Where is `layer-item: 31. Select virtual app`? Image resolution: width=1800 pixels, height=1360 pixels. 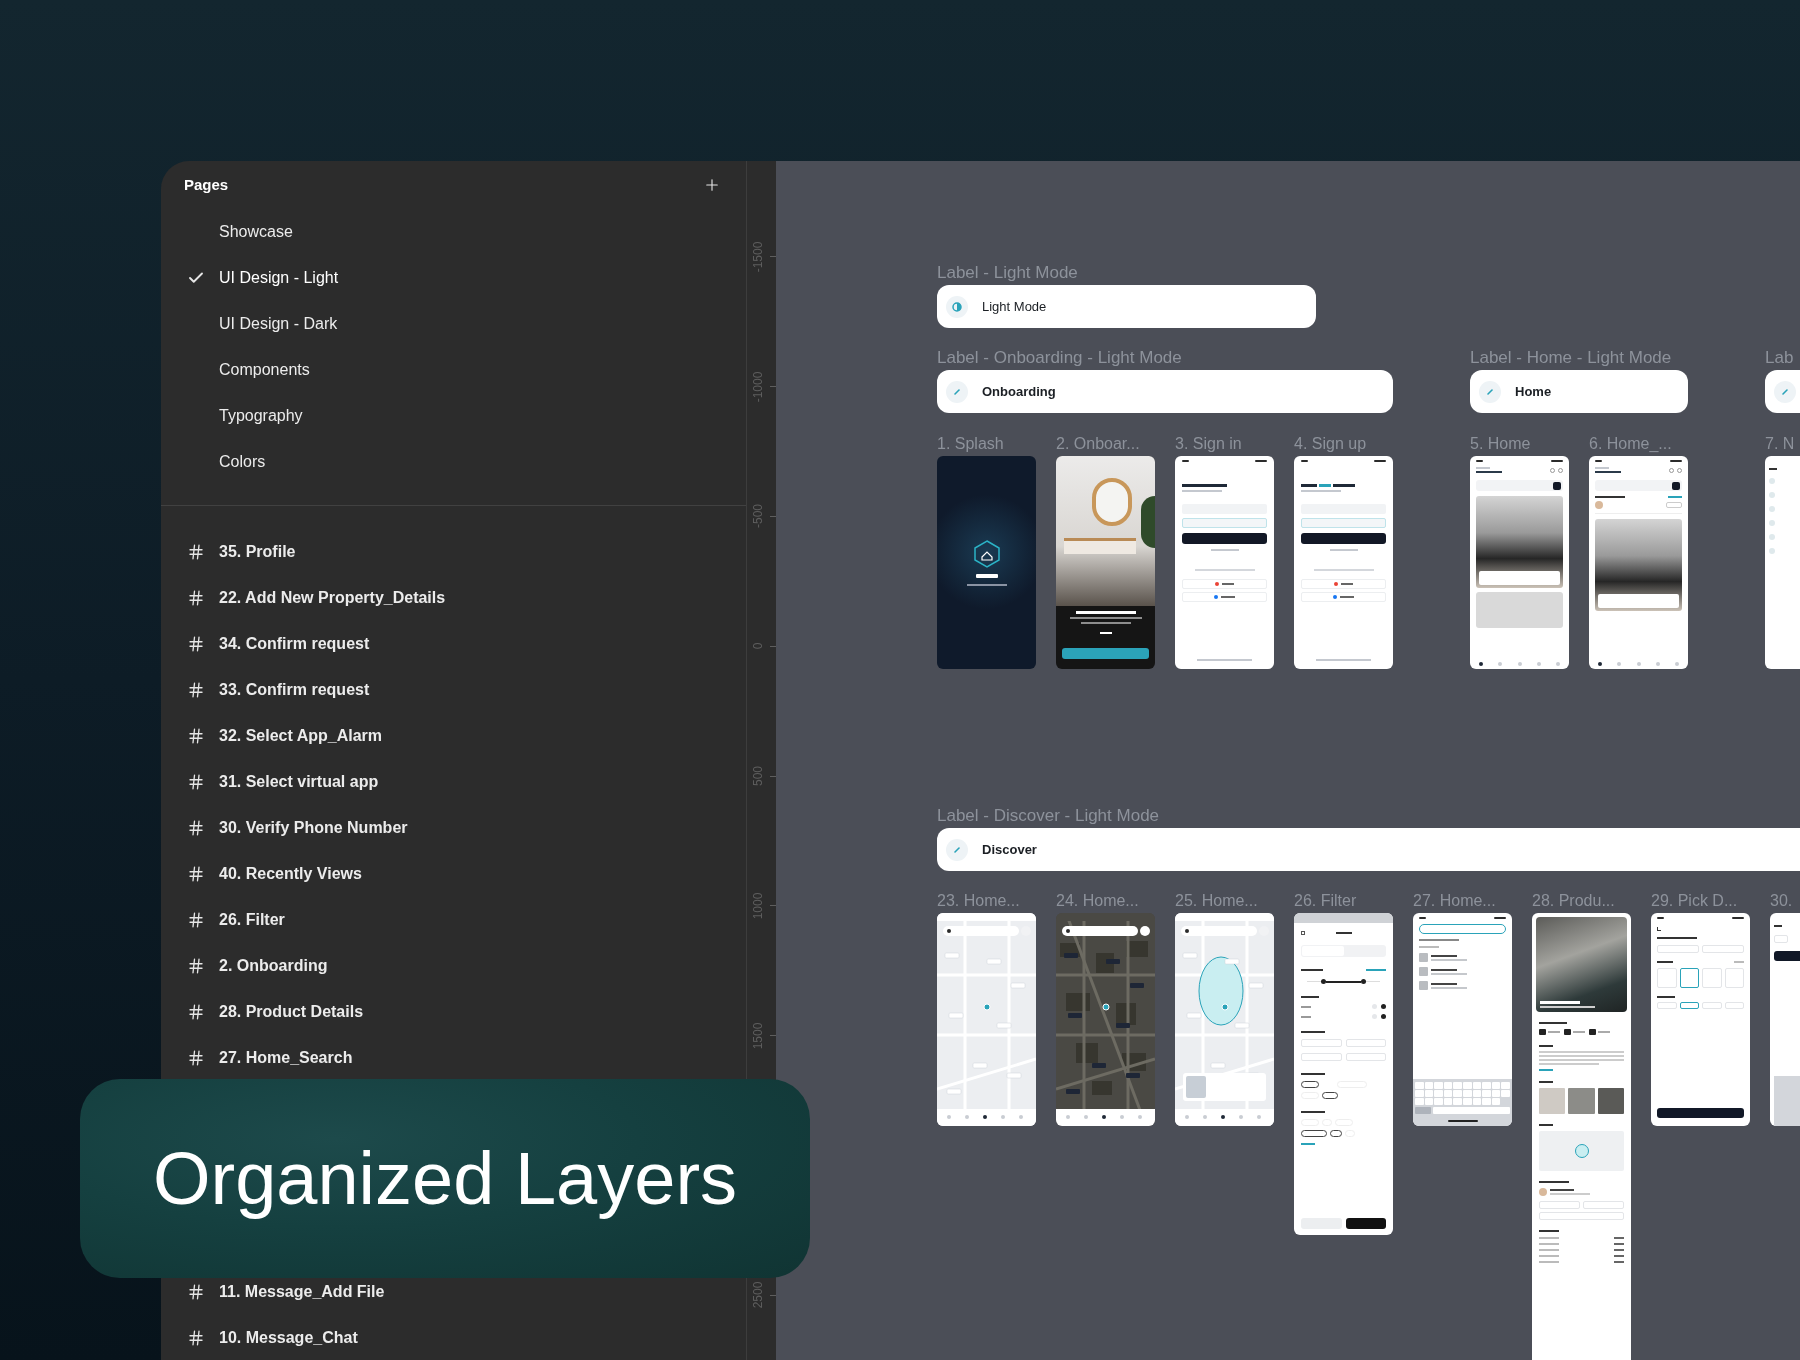 layer-item: 31. Select virtual app is located at coordinates (453, 782).